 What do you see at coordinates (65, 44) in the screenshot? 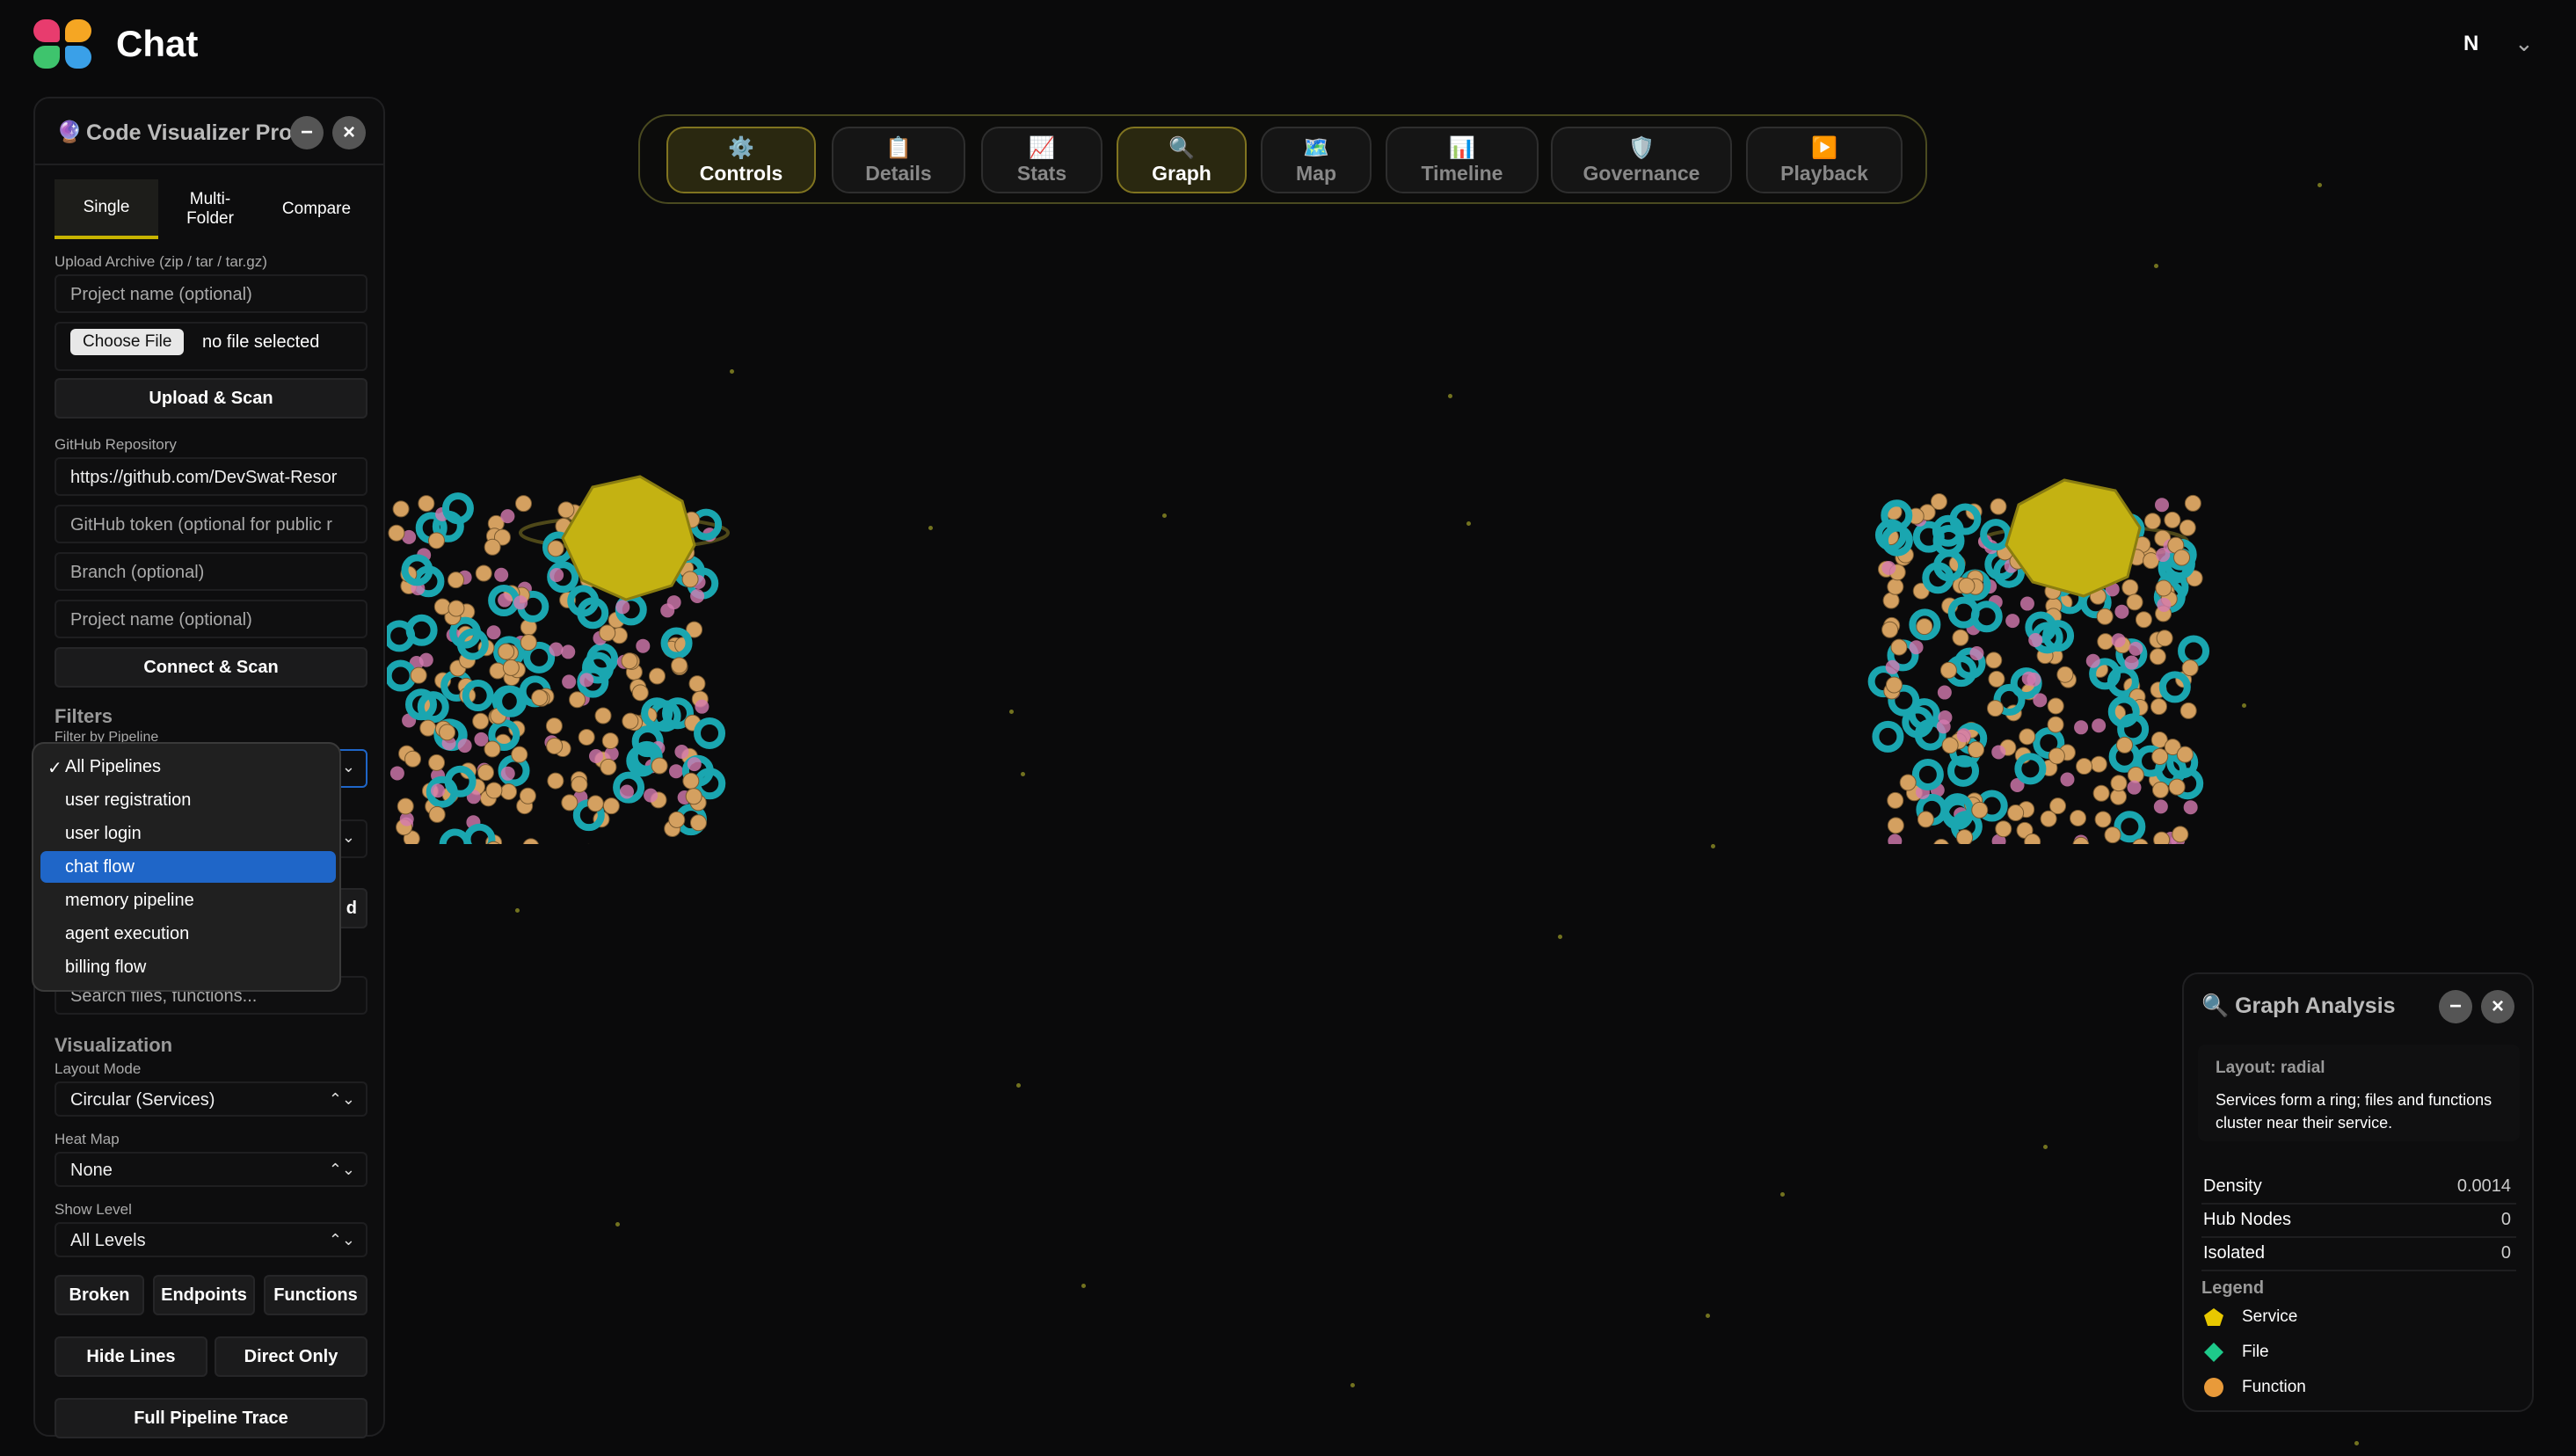
I see `app-logo` at bounding box center [65, 44].